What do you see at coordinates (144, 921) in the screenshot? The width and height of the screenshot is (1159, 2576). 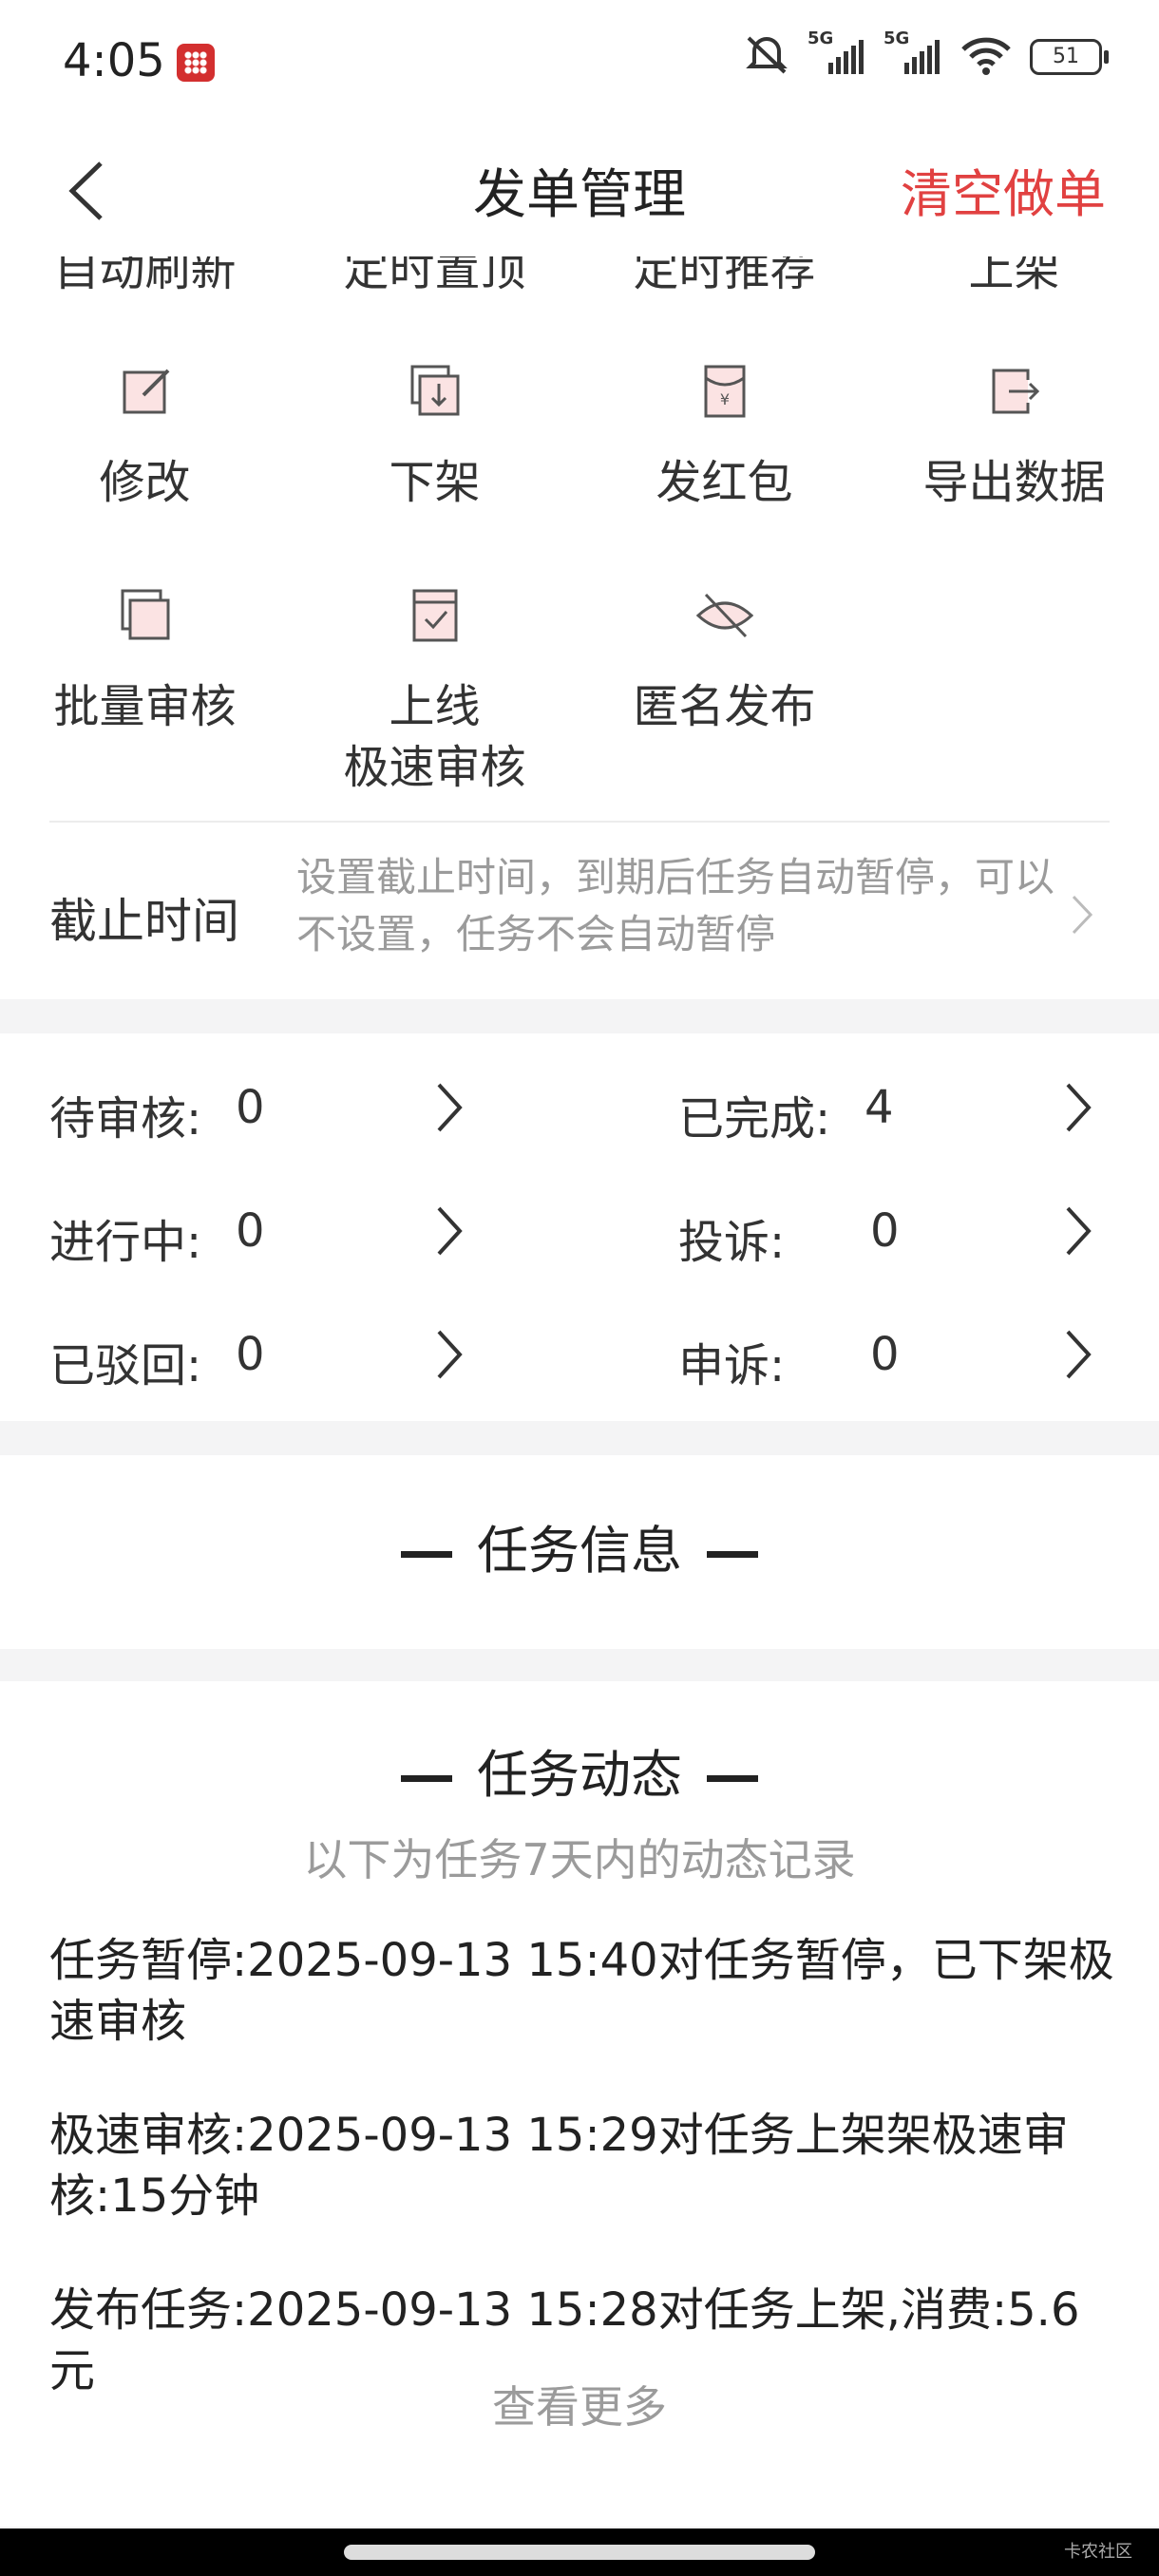 I see `deadline-label: 截止时间` at bounding box center [144, 921].